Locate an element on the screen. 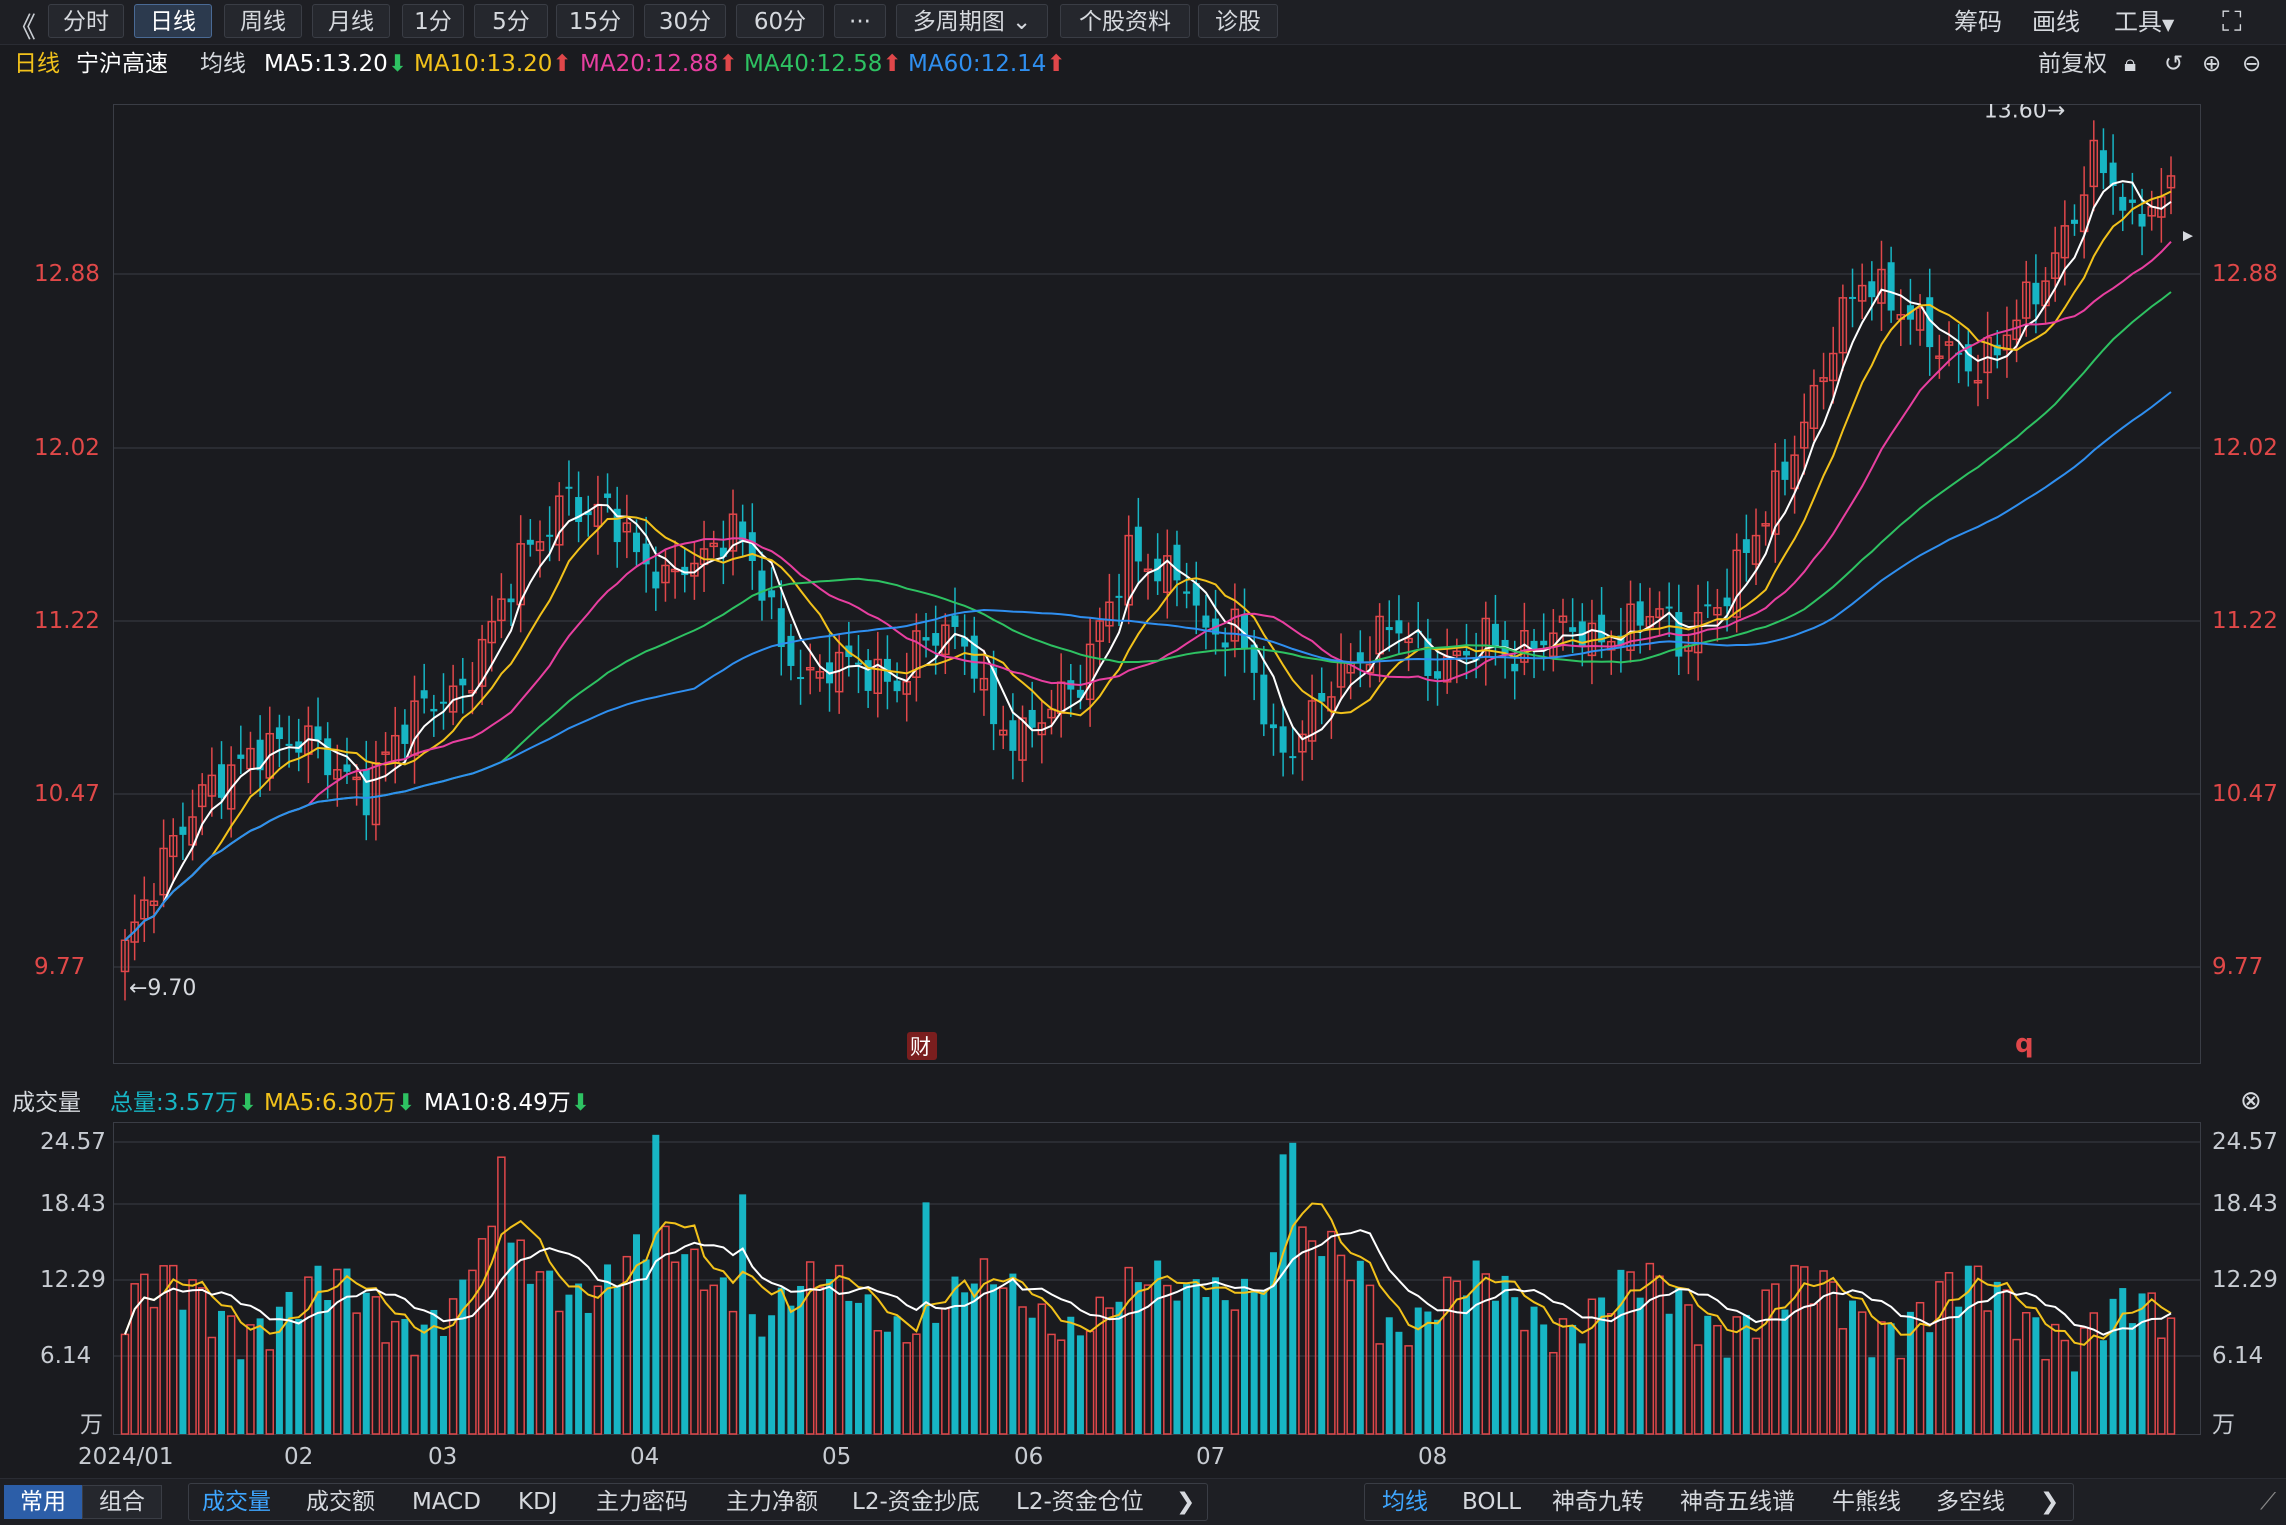 This screenshot has height=1525, width=2286. indicator-tab: L2-资金仓位 is located at coordinates (1080, 1502).